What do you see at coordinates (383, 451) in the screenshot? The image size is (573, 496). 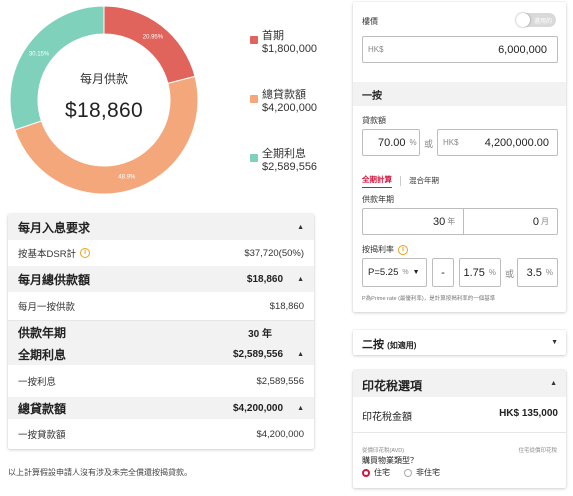 I see `avd-label: 從價印花稅(AVD)` at bounding box center [383, 451].